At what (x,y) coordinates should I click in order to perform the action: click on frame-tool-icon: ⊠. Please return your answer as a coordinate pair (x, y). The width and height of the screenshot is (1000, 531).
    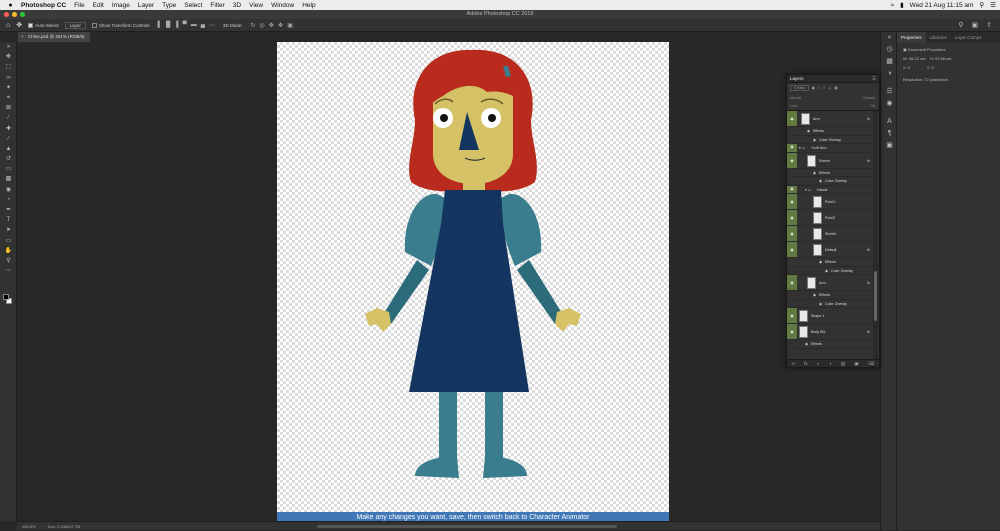
    Looking at the image, I should click on (8, 108).